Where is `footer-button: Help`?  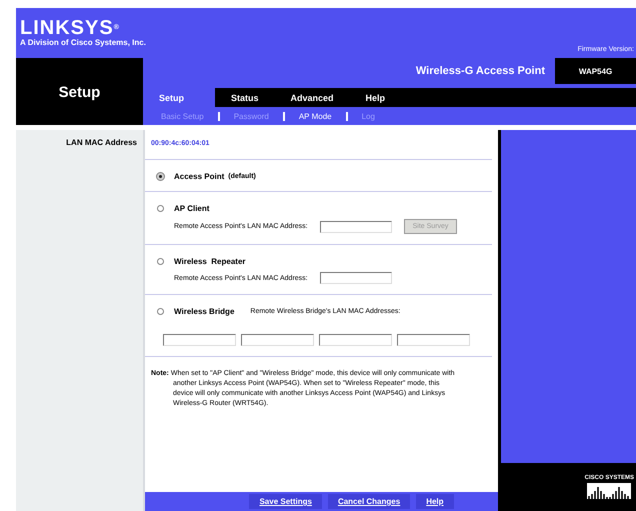
footer-button: Help is located at coordinates (435, 501).